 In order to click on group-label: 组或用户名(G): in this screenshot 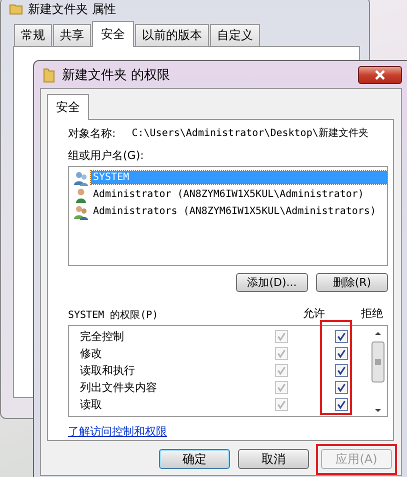, I will do `click(106, 155)`.